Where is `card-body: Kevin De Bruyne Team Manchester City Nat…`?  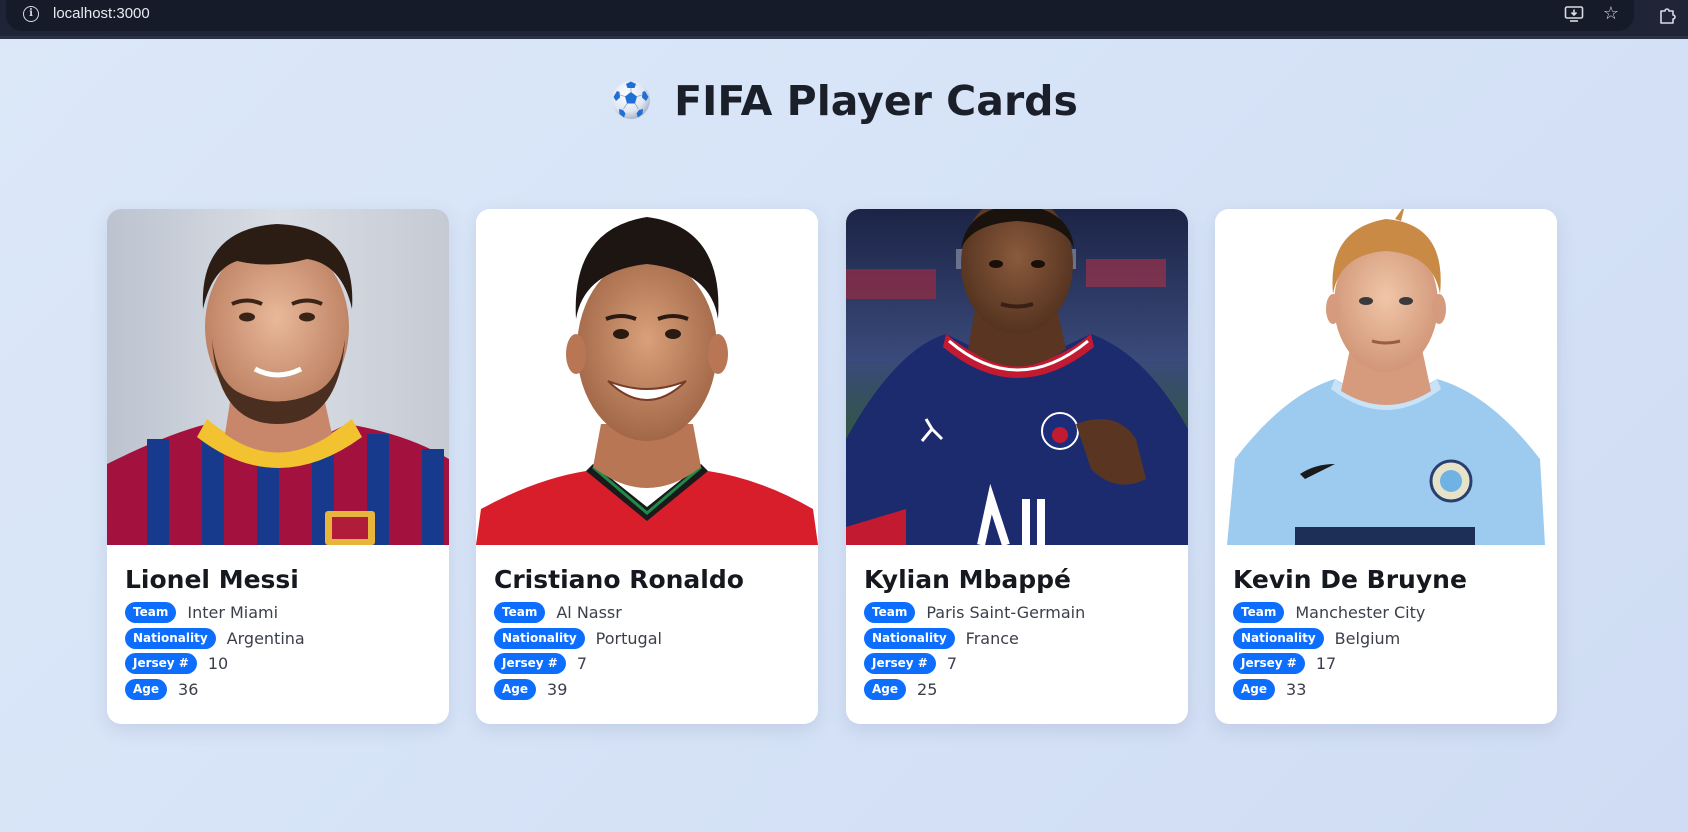 card-body: Kevin De Bruyne Team Manchester City Nat… is located at coordinates (1388, 632).